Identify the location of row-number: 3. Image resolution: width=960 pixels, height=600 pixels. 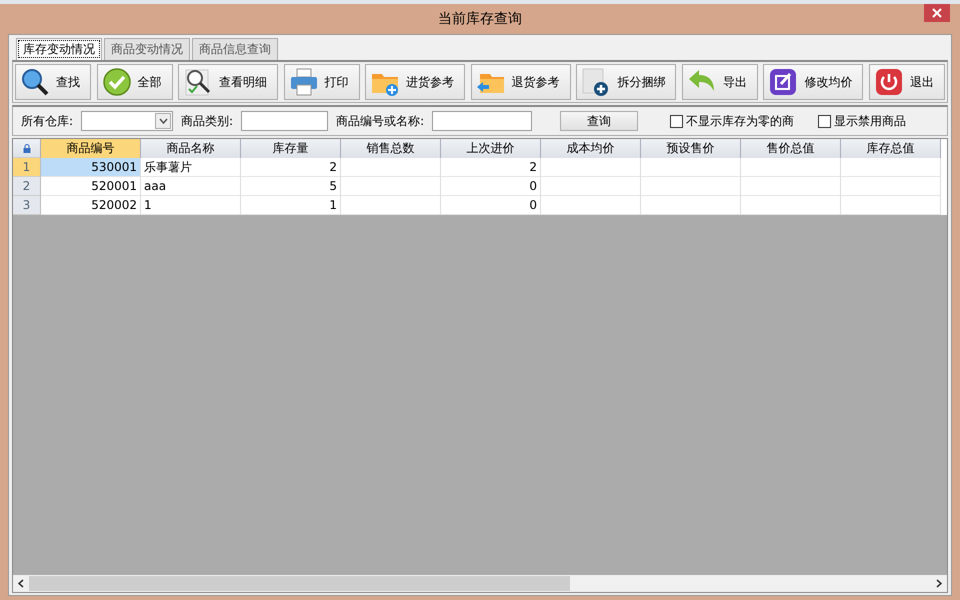
(27, 205).